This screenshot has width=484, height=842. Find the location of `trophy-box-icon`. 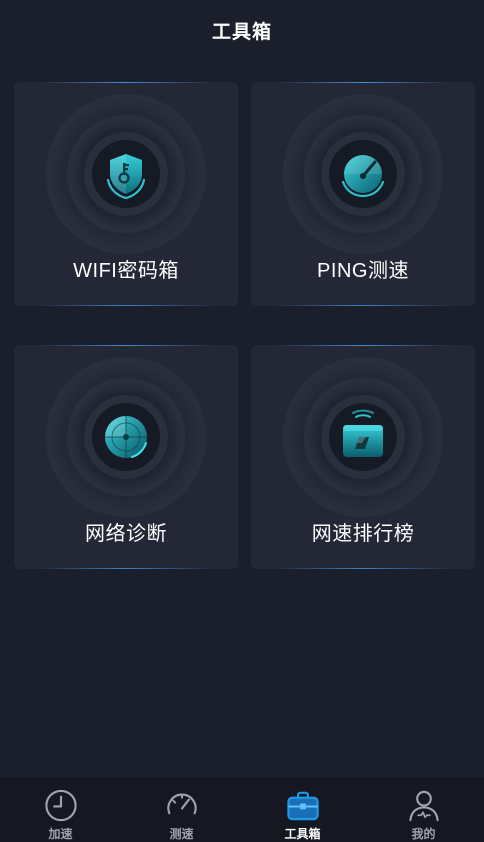

trophy-box-icon is located at coordinates (363, 433).